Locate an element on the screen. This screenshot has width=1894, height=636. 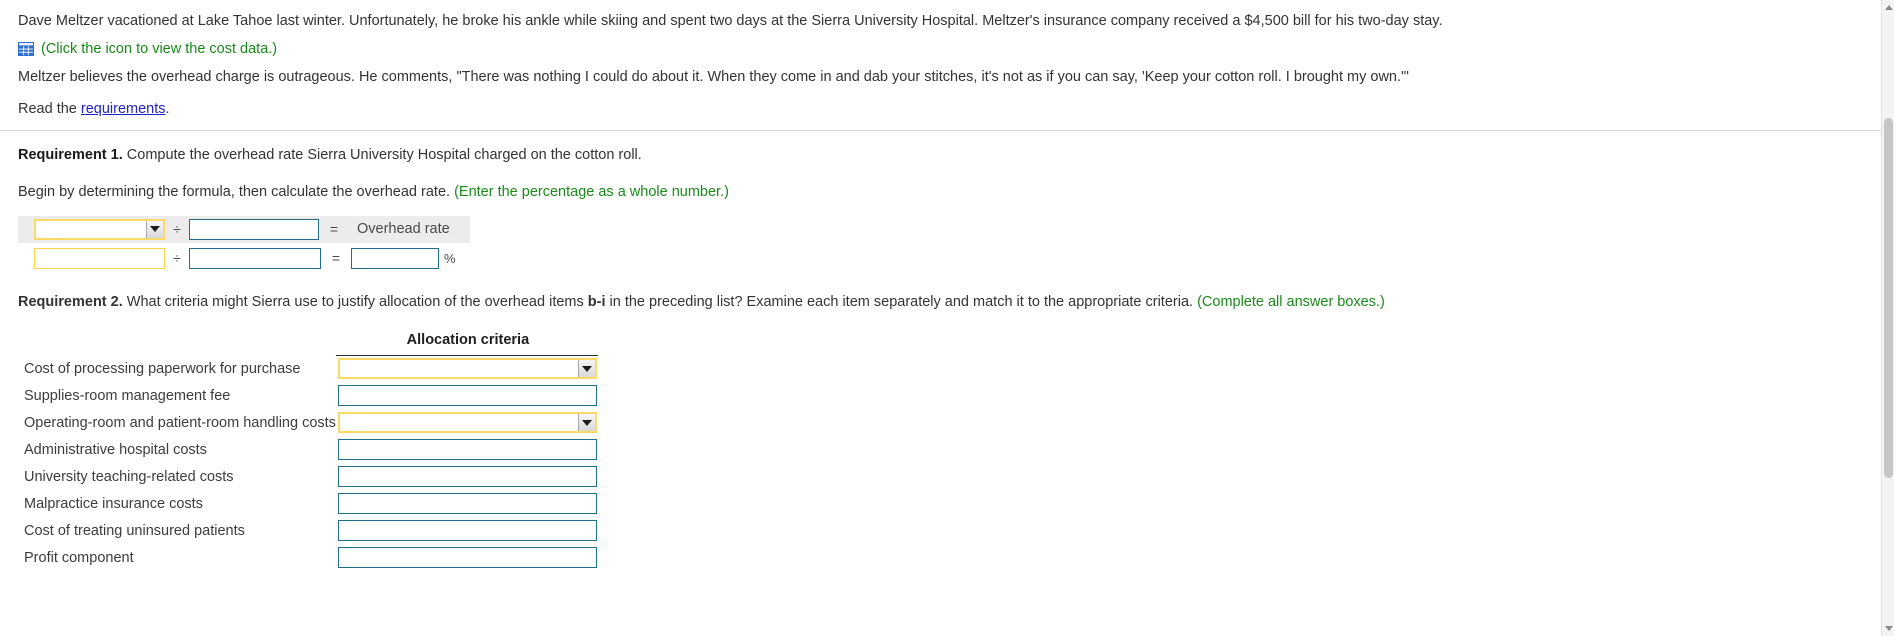
table-row: Cost of treating uninsured patients is located at coordinates (308, 530).